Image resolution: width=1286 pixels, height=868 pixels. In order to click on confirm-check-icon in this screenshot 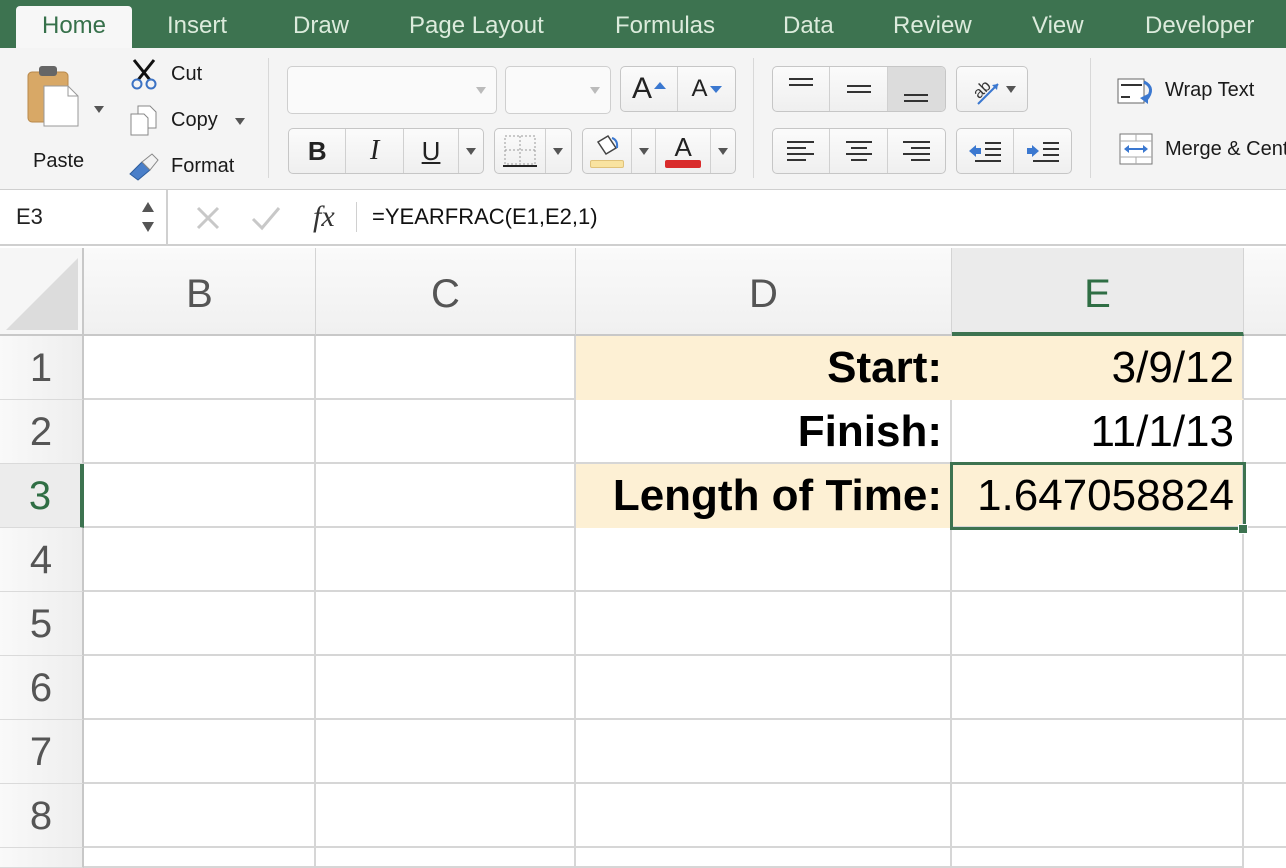, I will do `click(266, 218)`.